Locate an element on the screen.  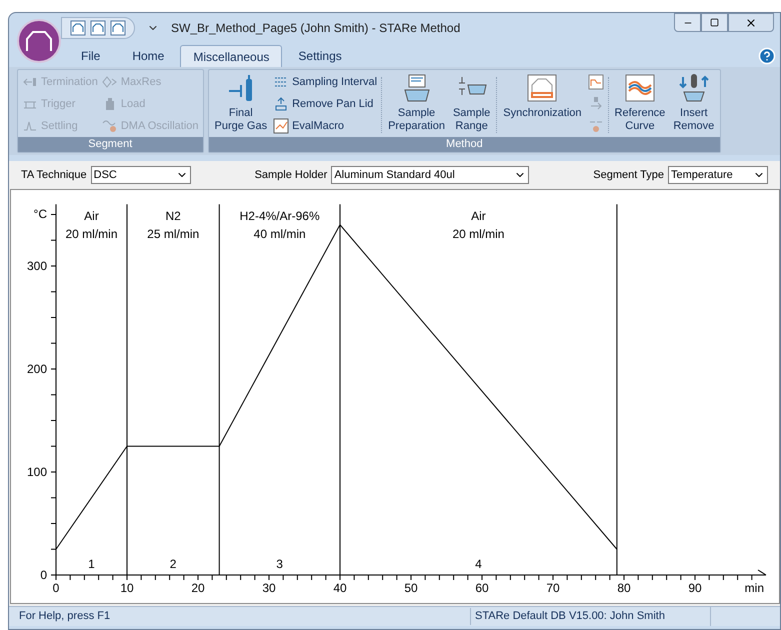
maximize-button is located at coordinates (714, 22).